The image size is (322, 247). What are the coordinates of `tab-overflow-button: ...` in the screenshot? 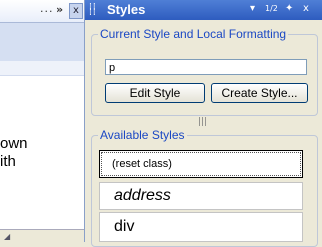 It's located at (47, 8).